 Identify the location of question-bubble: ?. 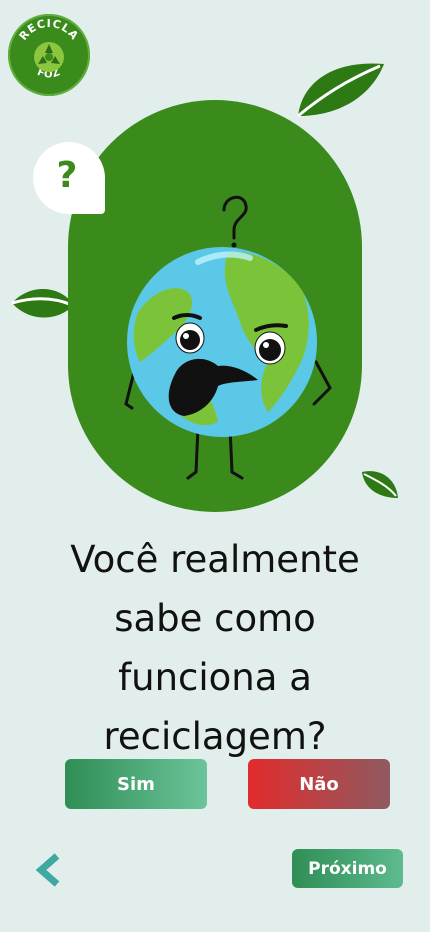
(69, 178).